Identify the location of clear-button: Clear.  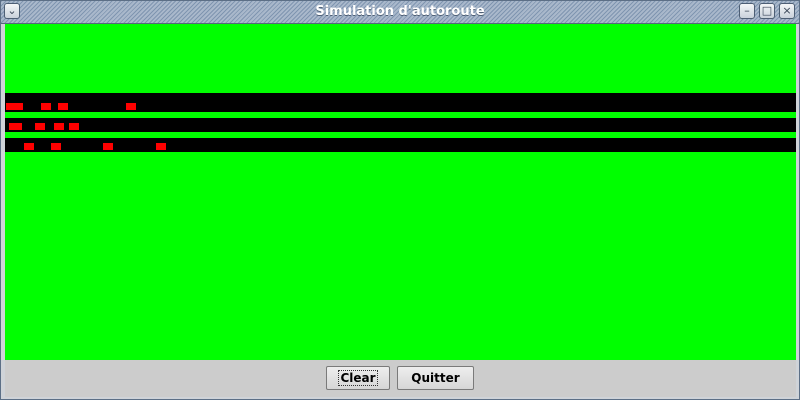
(358, 378).